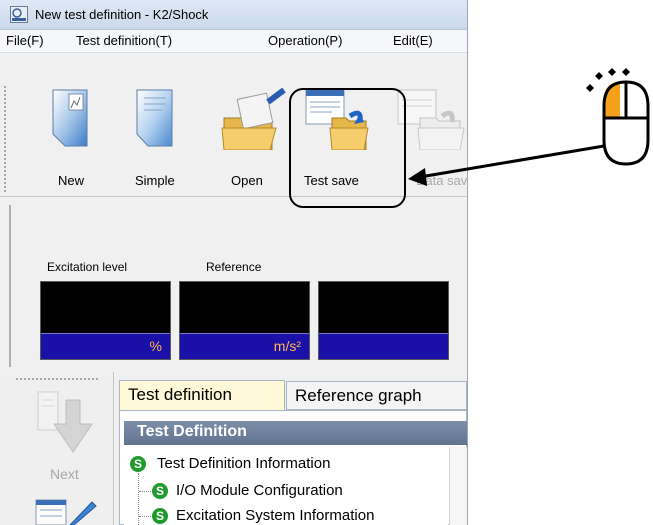 Image resolution: width=653 pixels, height=525 pixels. Describe the element at coordinates (506, 165) in the screenshot. I see `callout-arrow` at that location.